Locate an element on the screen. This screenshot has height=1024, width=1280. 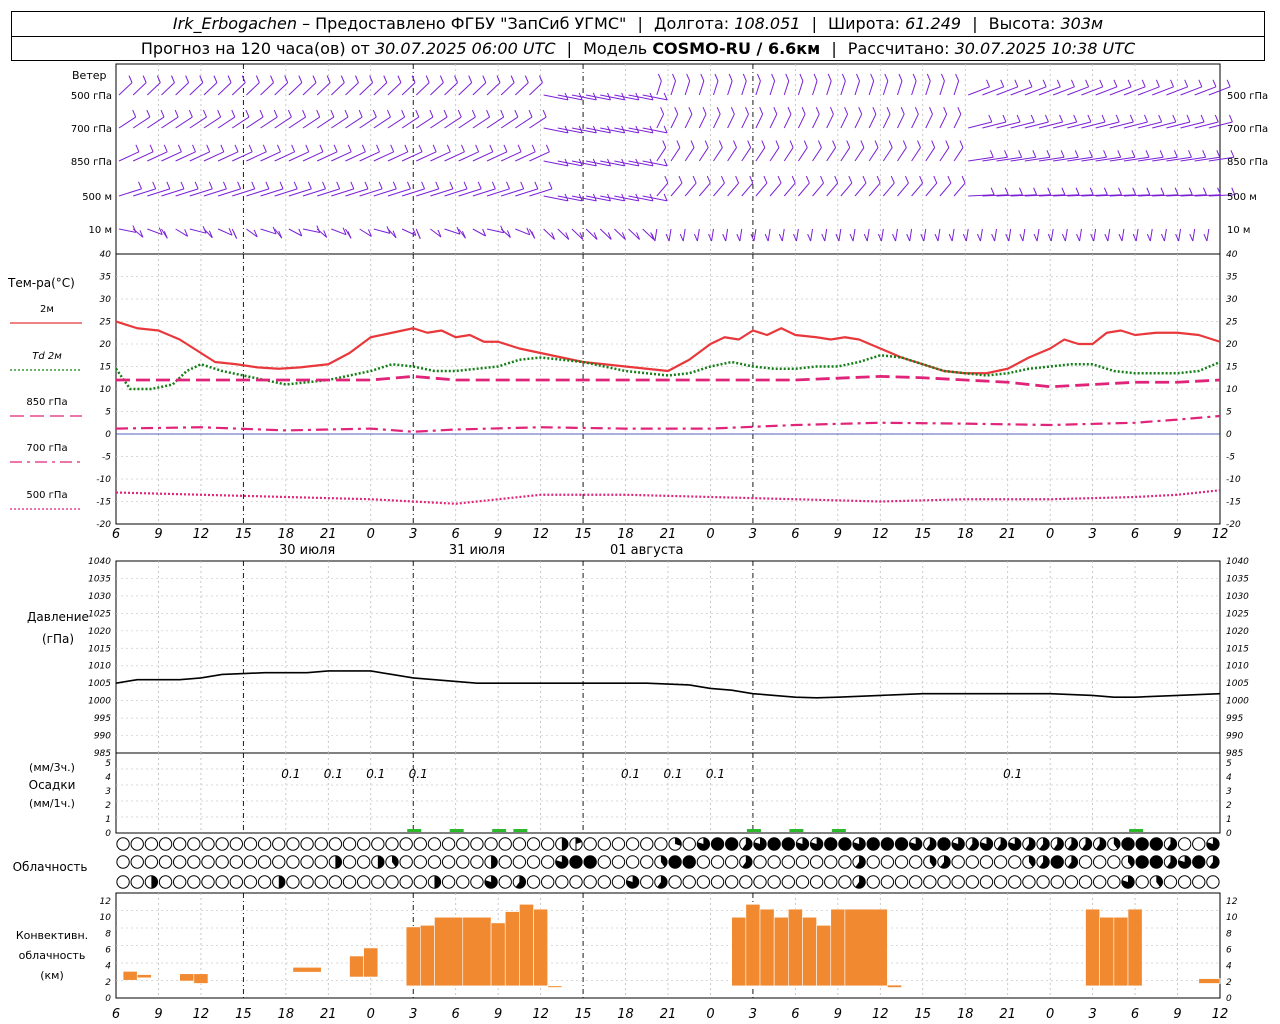
pressure-ytick-right: 990 is located at coordinates (1234, 737).